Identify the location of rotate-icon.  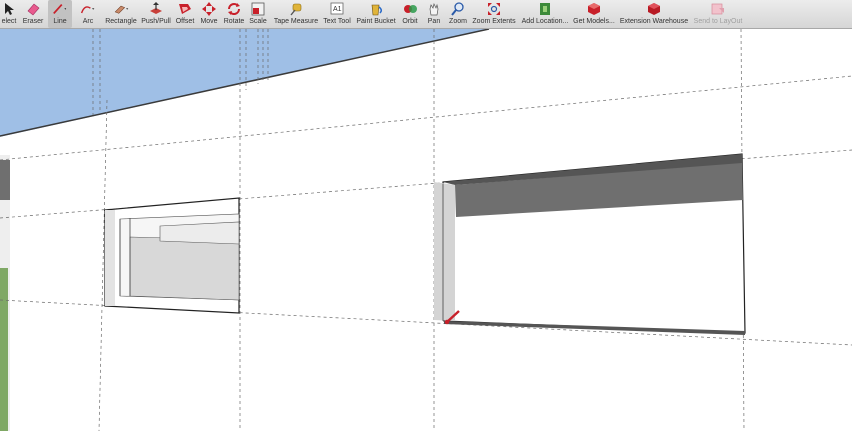
(234, 8).